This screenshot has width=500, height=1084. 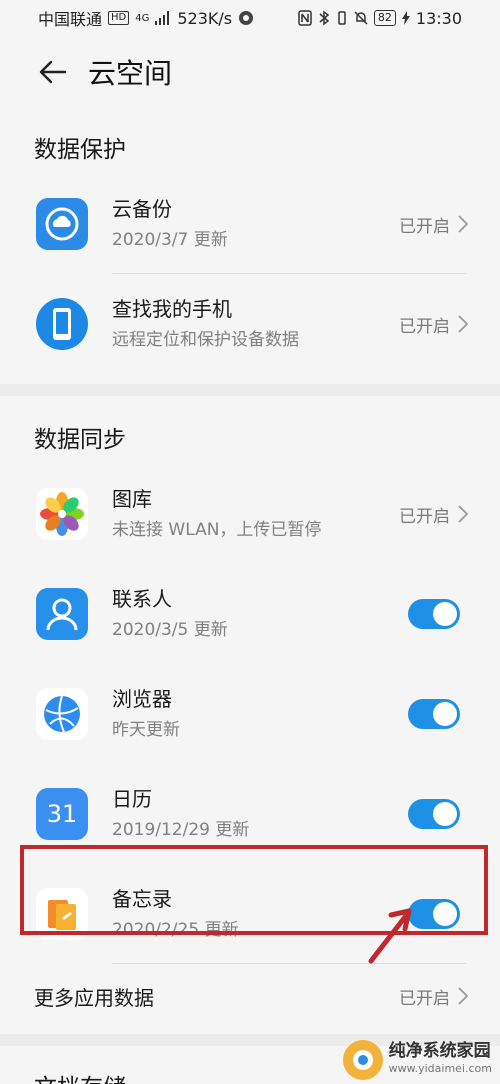 I want to click on item-subtitle: 未连接 WLAN，上传已暂停, so click(x=217, y=530).